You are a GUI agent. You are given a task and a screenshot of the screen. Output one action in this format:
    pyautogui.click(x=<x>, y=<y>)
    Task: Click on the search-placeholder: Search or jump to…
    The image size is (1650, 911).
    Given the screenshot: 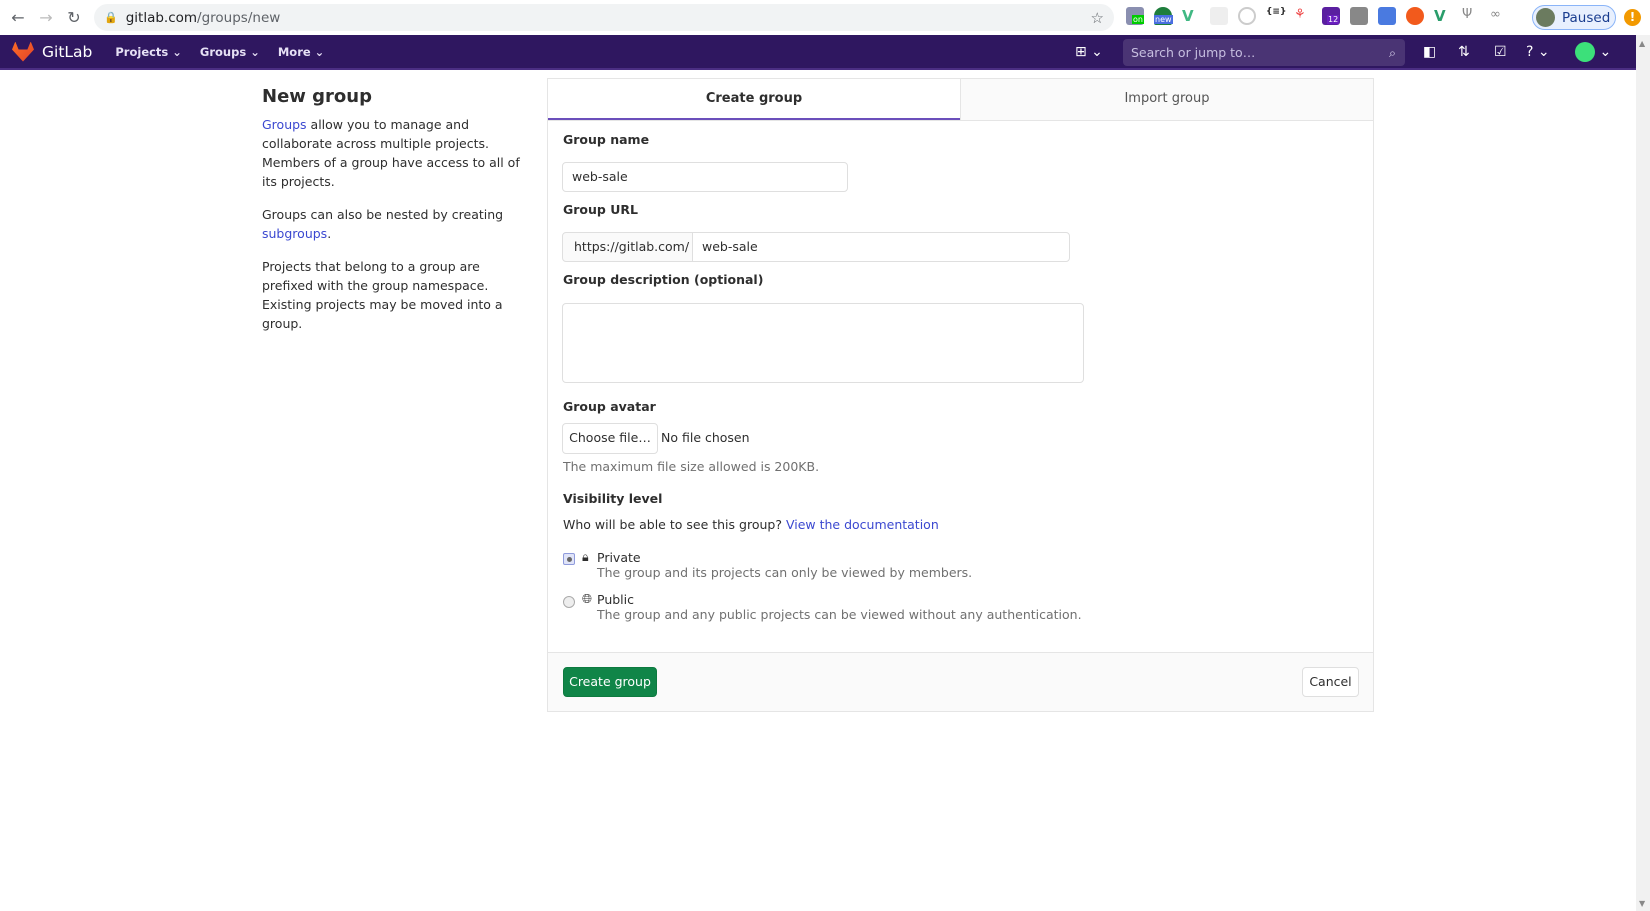 What is the action you would take?
    pyautogui.click(x=1193, y=52)
    